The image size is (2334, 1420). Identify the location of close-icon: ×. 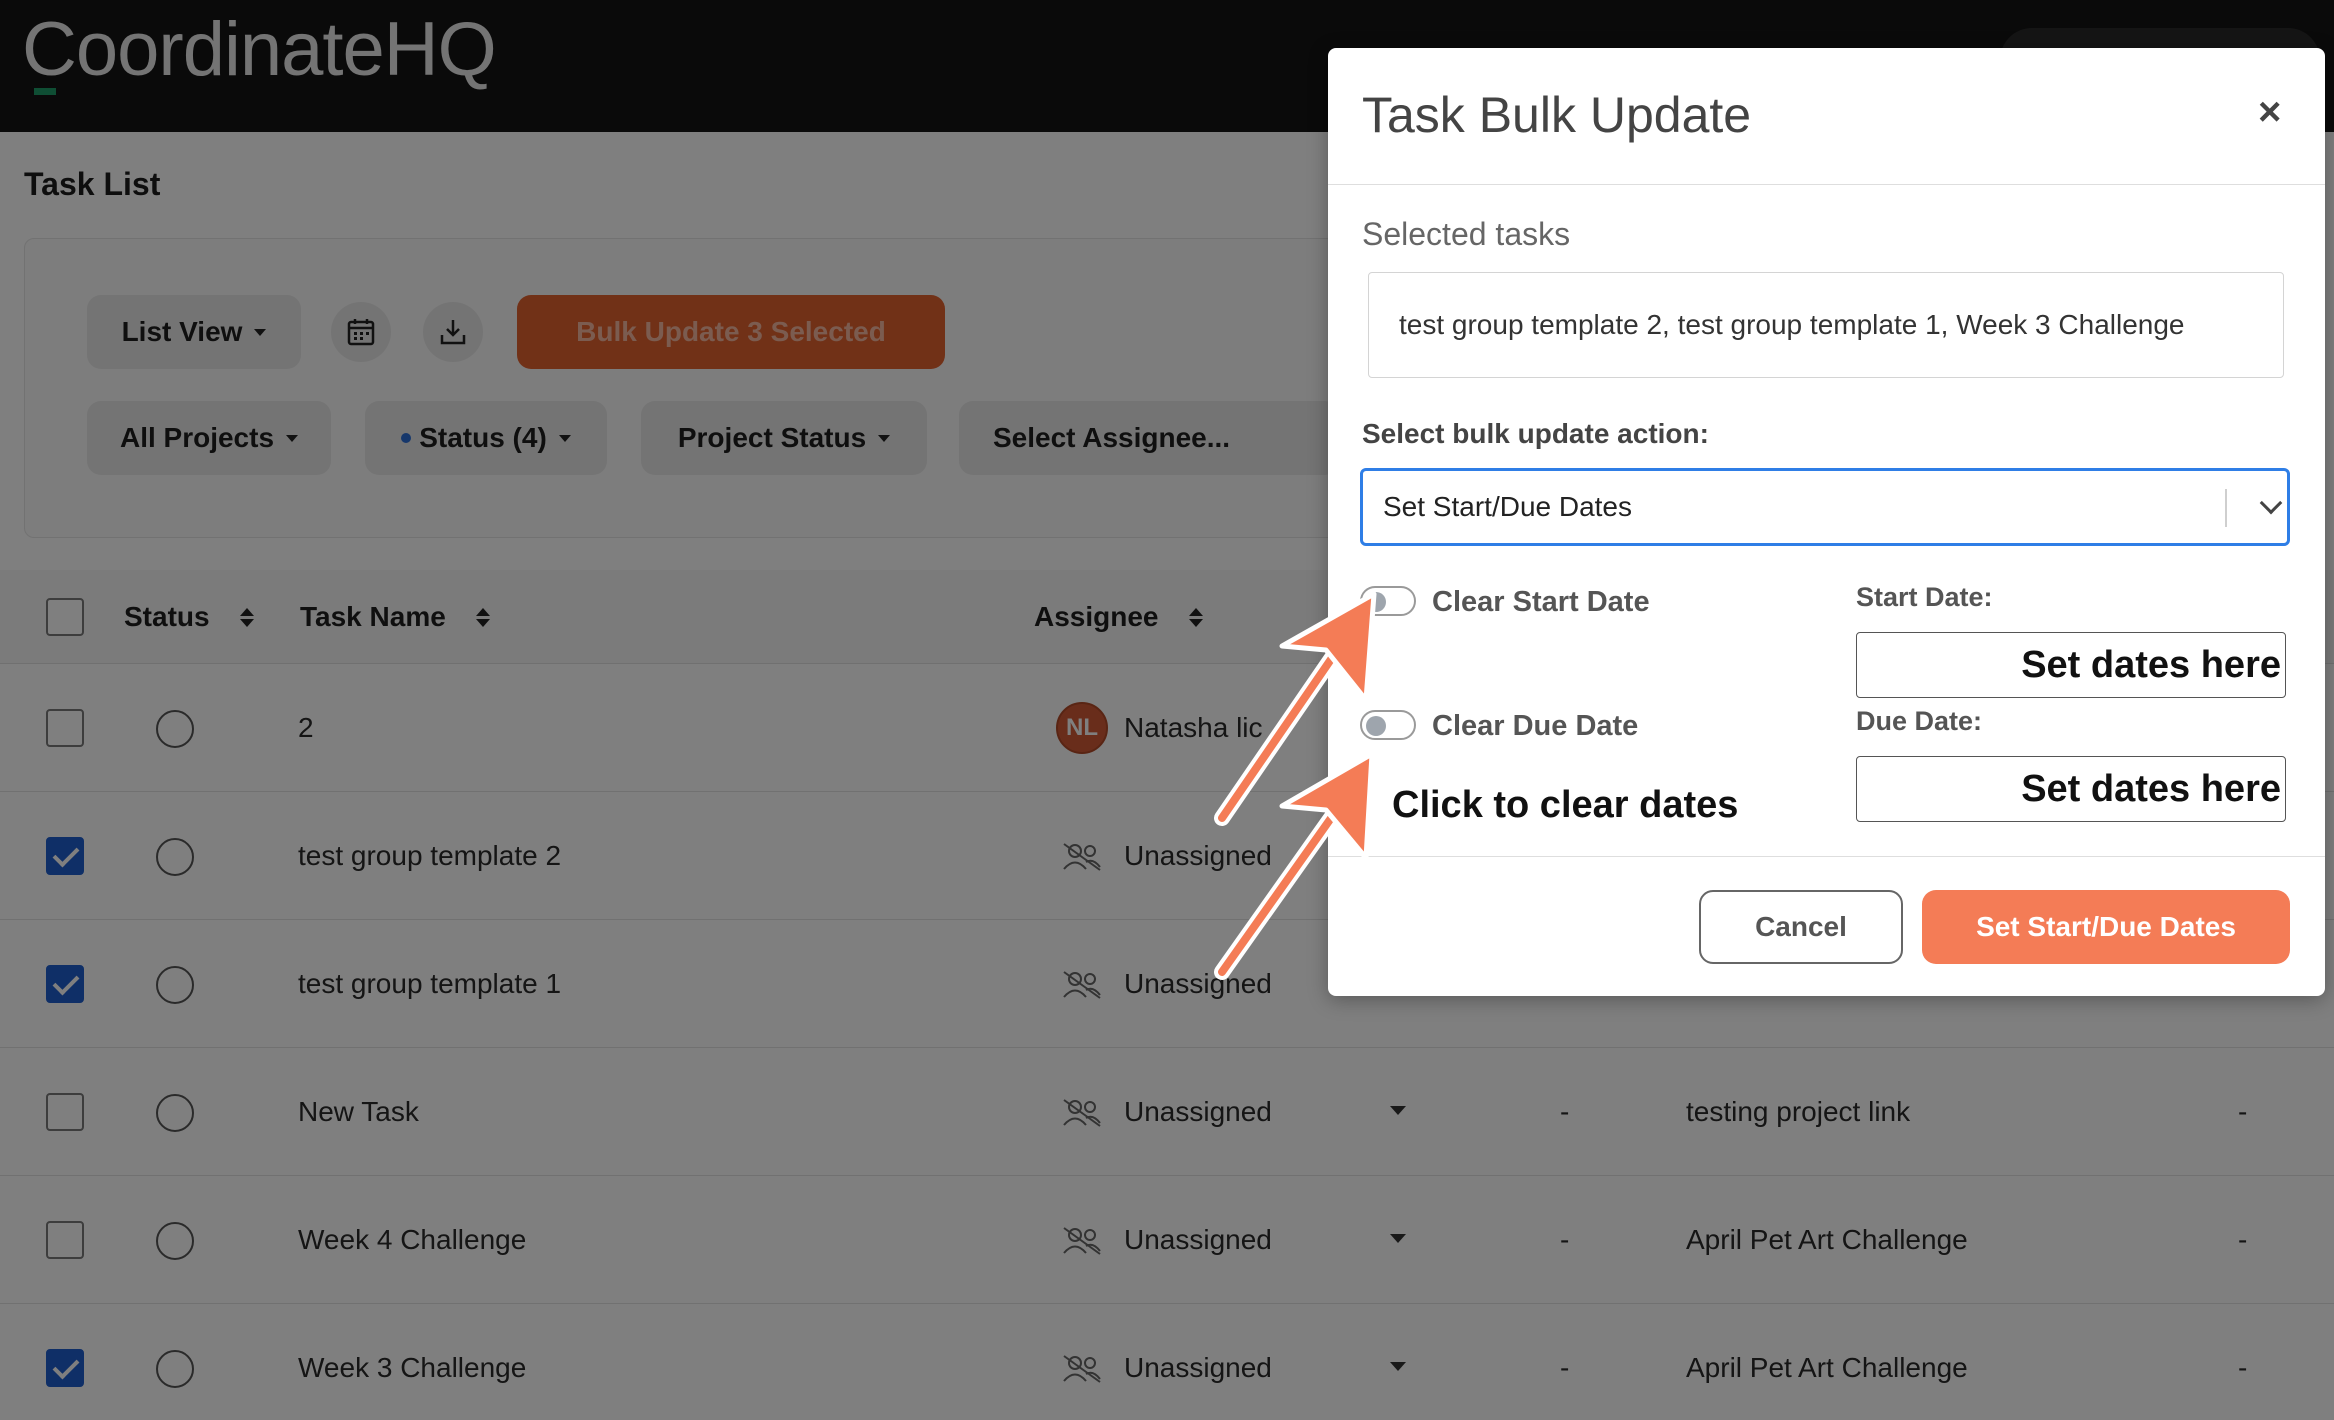
(2269, 112).